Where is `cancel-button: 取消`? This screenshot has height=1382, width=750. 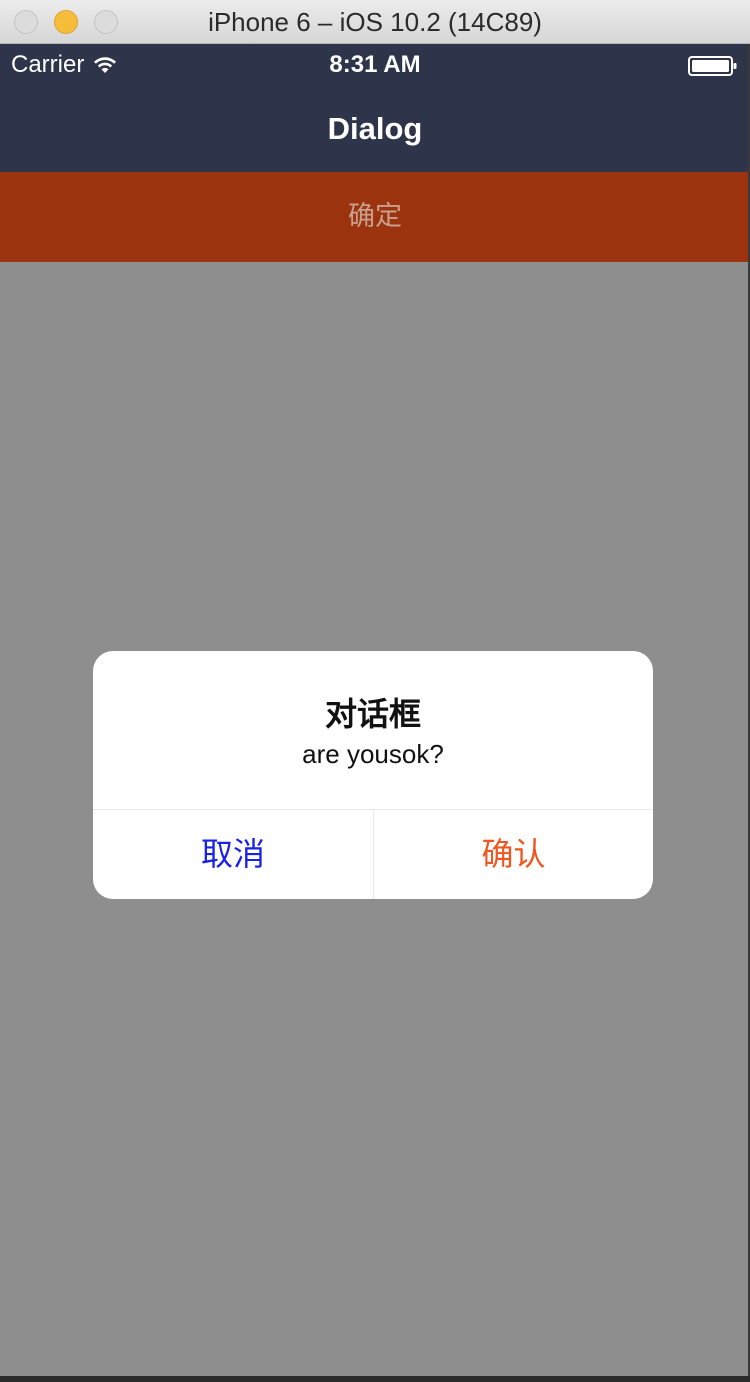 cancel-button: 取消 is located at coordinates (233, 854).